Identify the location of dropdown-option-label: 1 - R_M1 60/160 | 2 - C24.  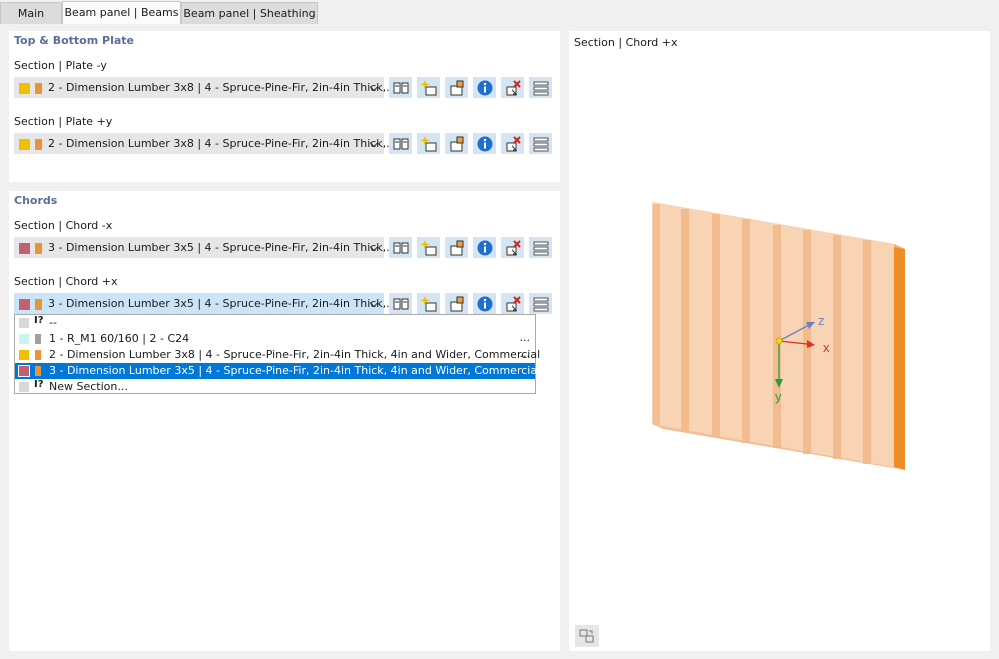
(119, 338).